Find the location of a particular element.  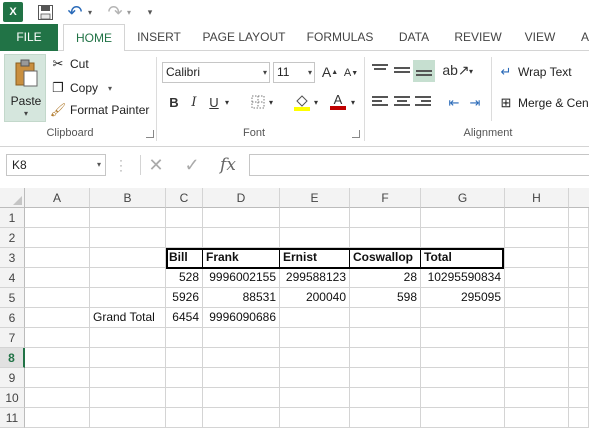

grid-cell-a6 is located at coordinates (57, 318).